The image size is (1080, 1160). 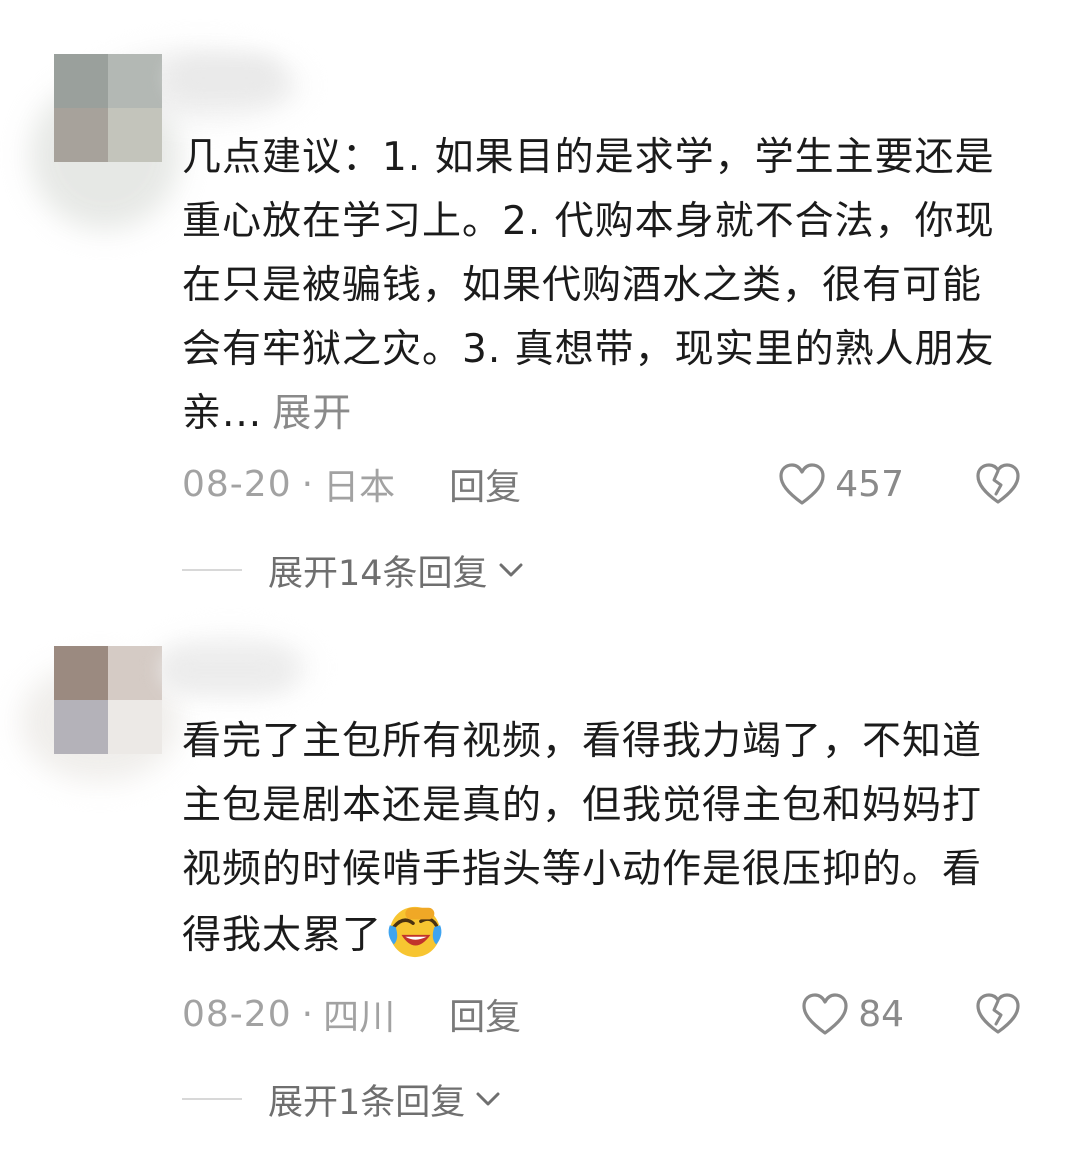 I want to click on comment-meta: 08-20 · 日本 回复 457, so click(x=602, y=484).